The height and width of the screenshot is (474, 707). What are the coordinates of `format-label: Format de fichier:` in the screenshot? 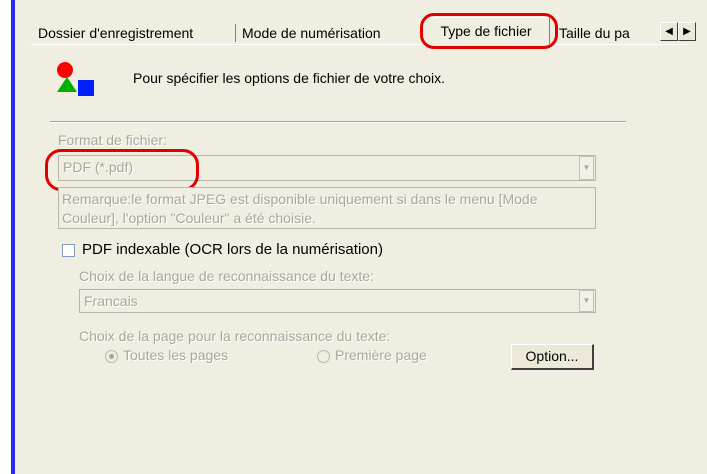 It's located at (112, 140).